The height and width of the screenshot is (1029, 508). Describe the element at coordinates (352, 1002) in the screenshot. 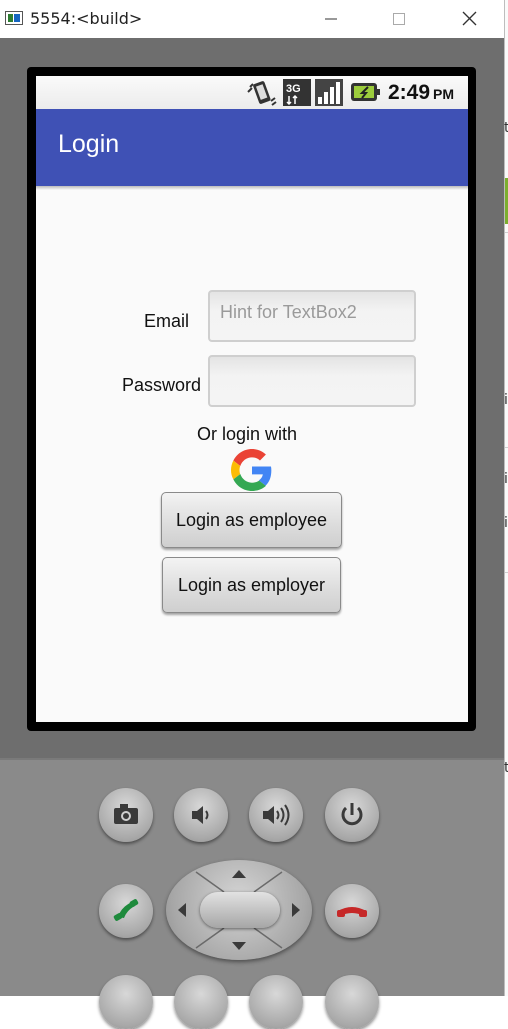

I see `search-button` at that location.